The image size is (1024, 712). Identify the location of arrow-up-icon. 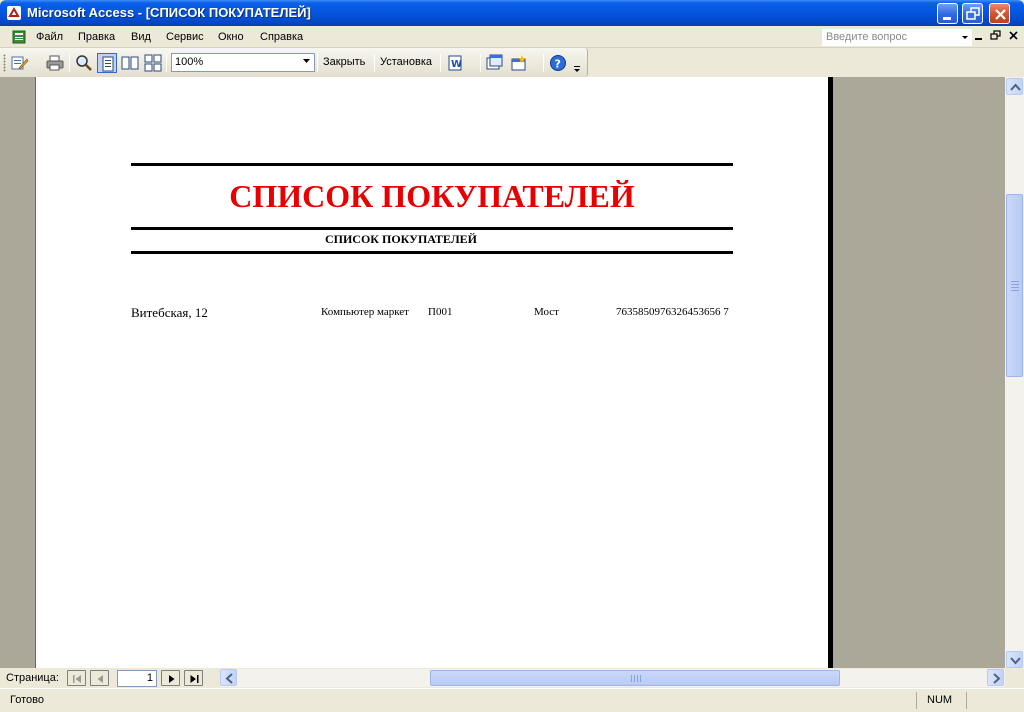
(1015, 87).